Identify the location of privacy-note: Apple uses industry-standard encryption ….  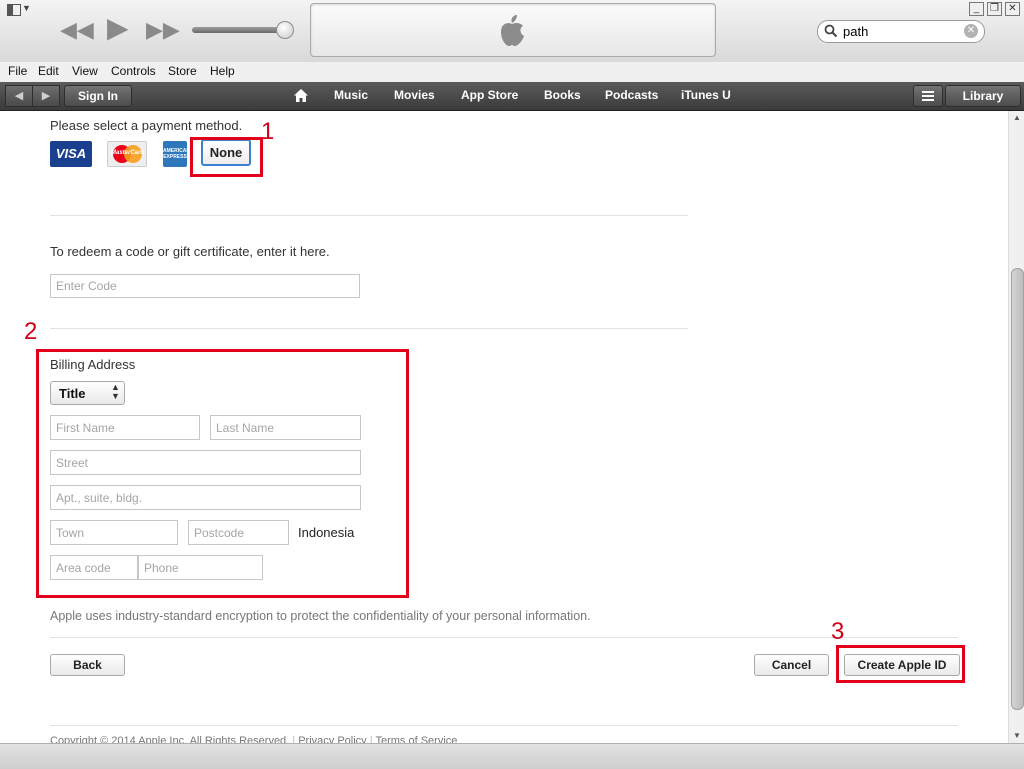
(320, 616).